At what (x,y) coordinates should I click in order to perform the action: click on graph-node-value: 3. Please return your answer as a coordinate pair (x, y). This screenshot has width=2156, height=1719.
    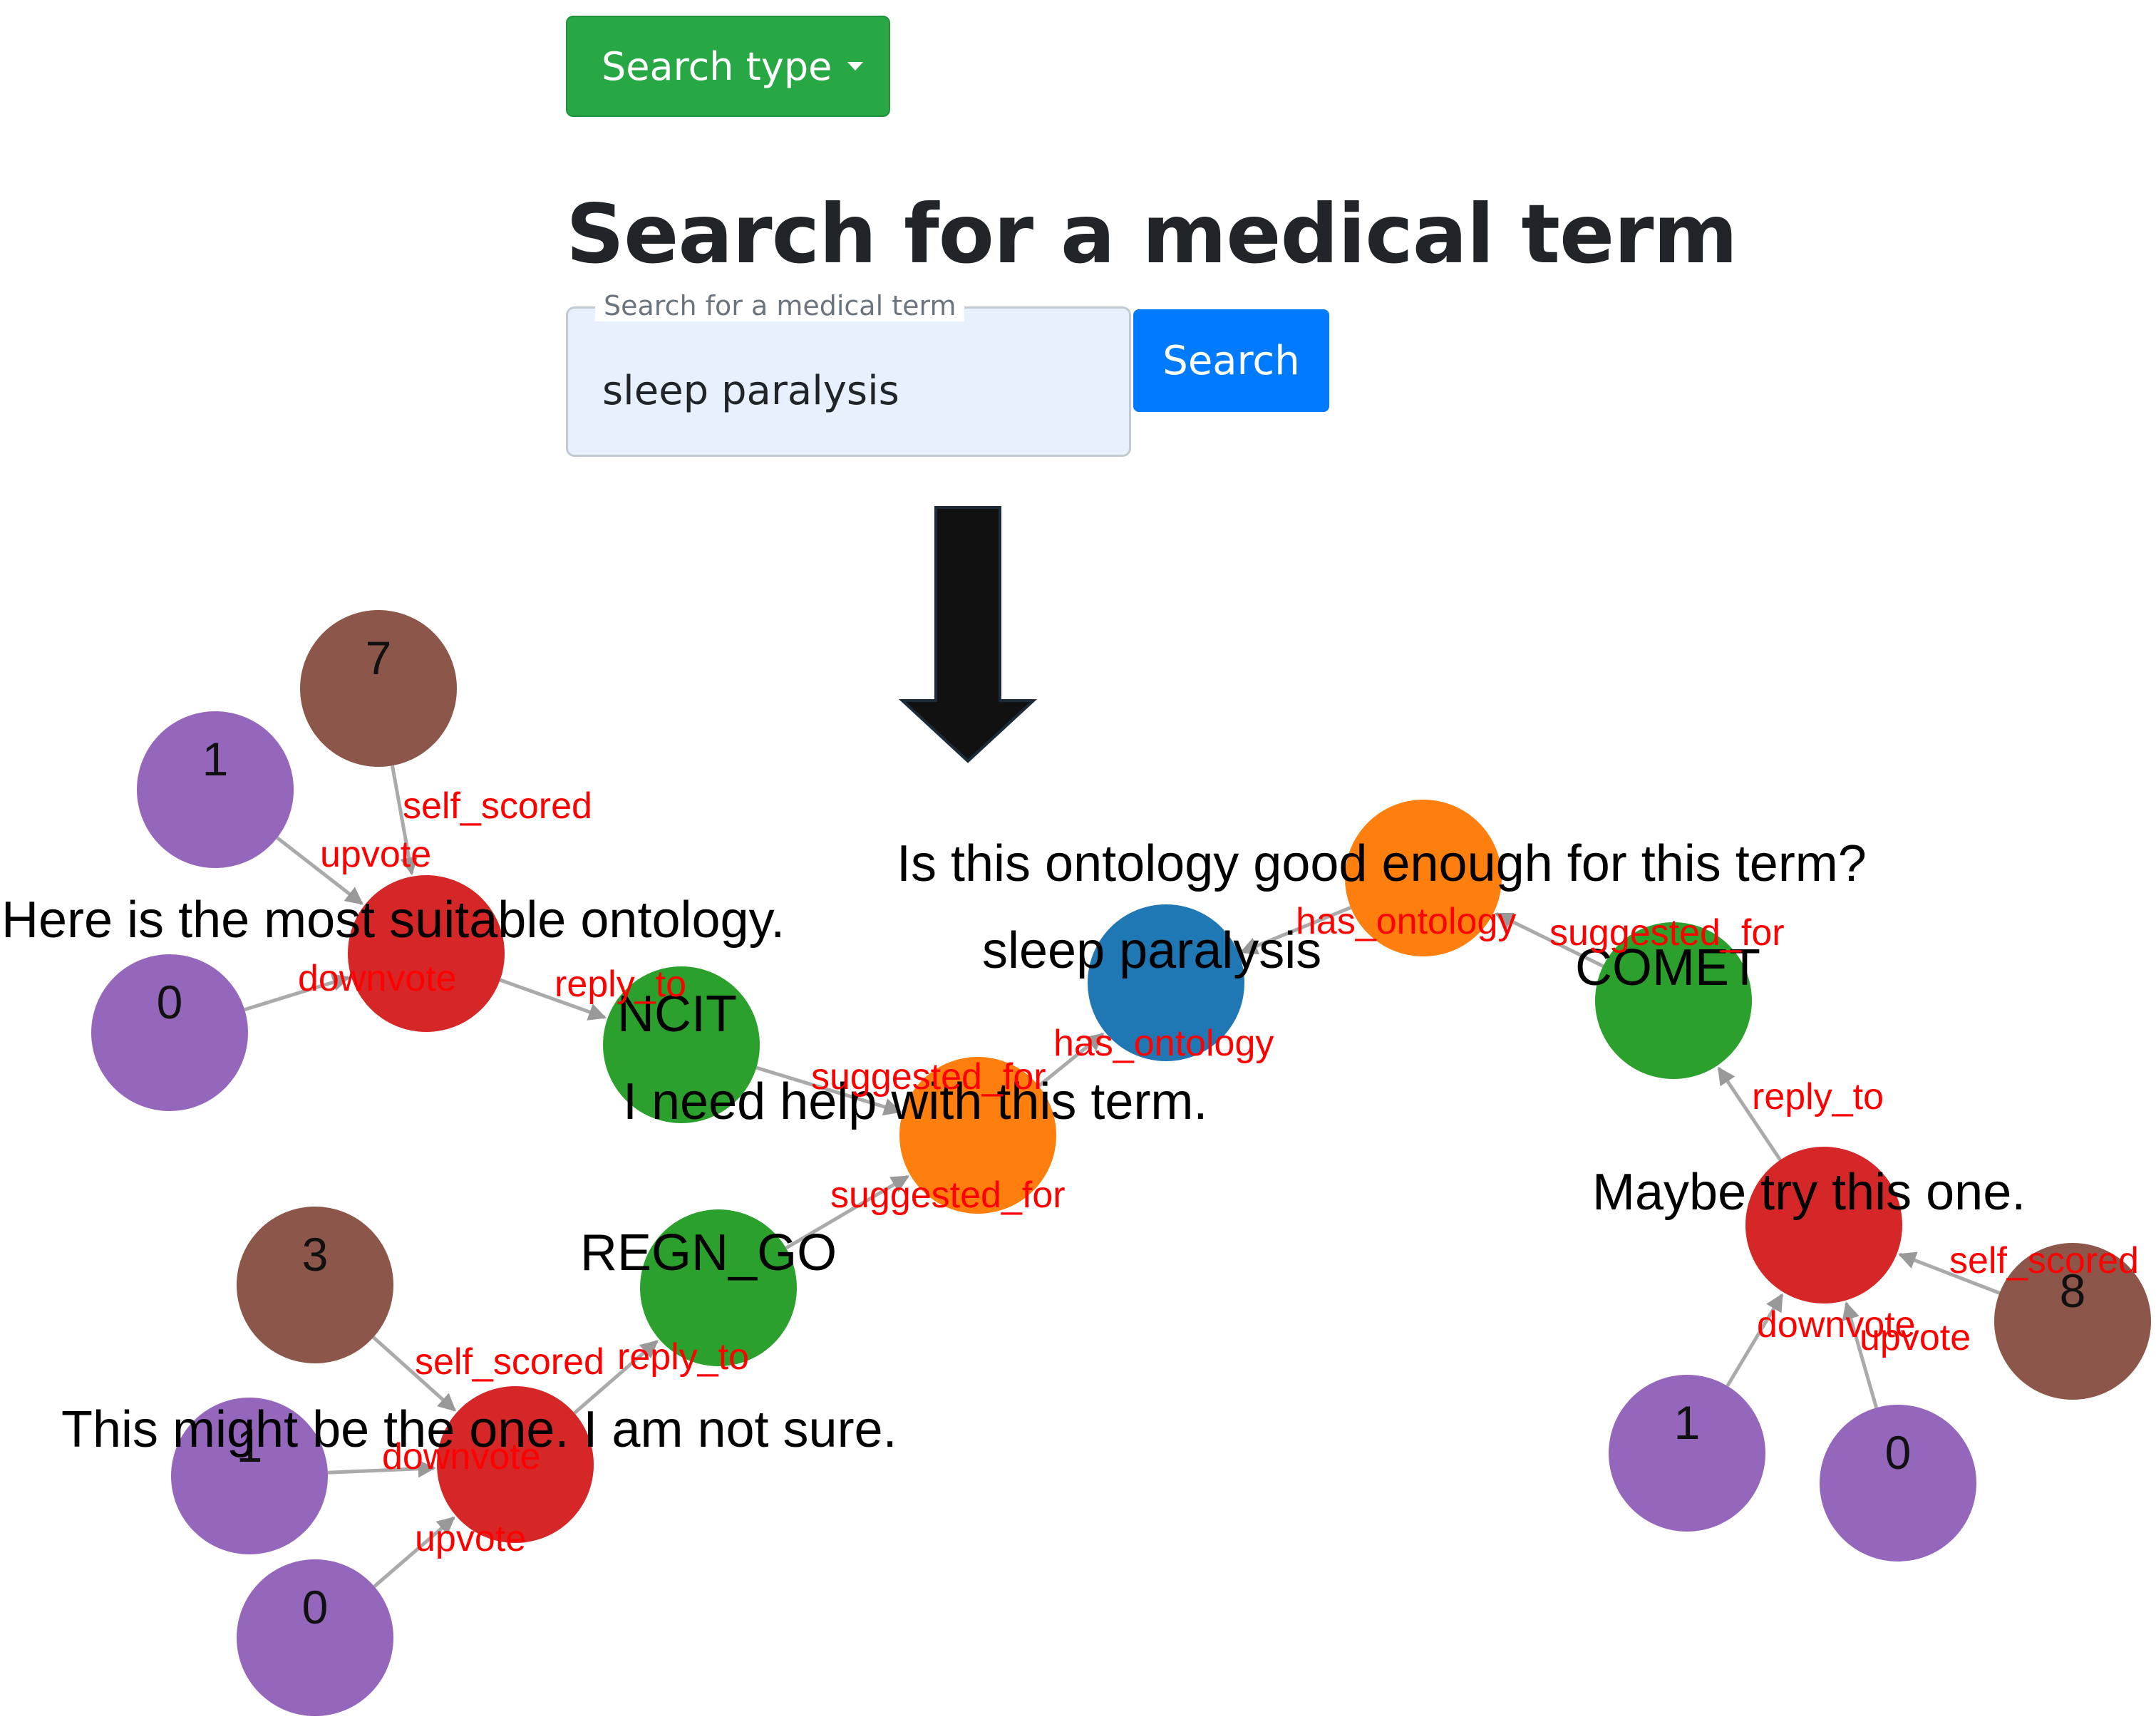
    Looking at the image, I should click on (315, 1254).